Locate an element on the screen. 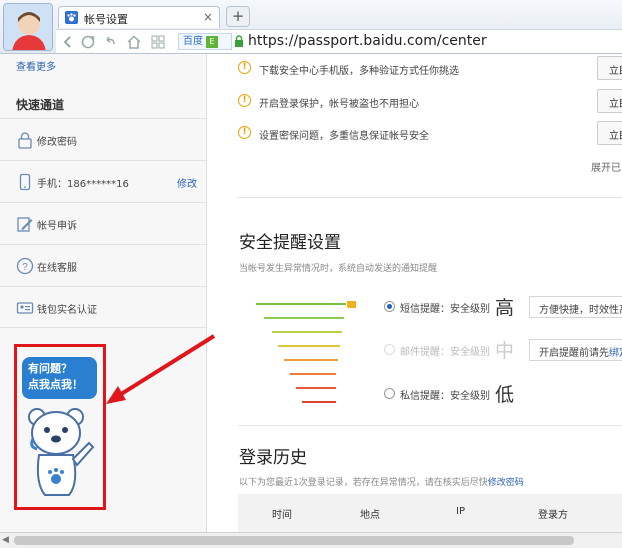 The height and width of the screenshot is (548, 622). alert-settings-subtitle: 当帐号发生异常情况时，系统自动发送的通知提醒 is located at coordinates (338, 269).